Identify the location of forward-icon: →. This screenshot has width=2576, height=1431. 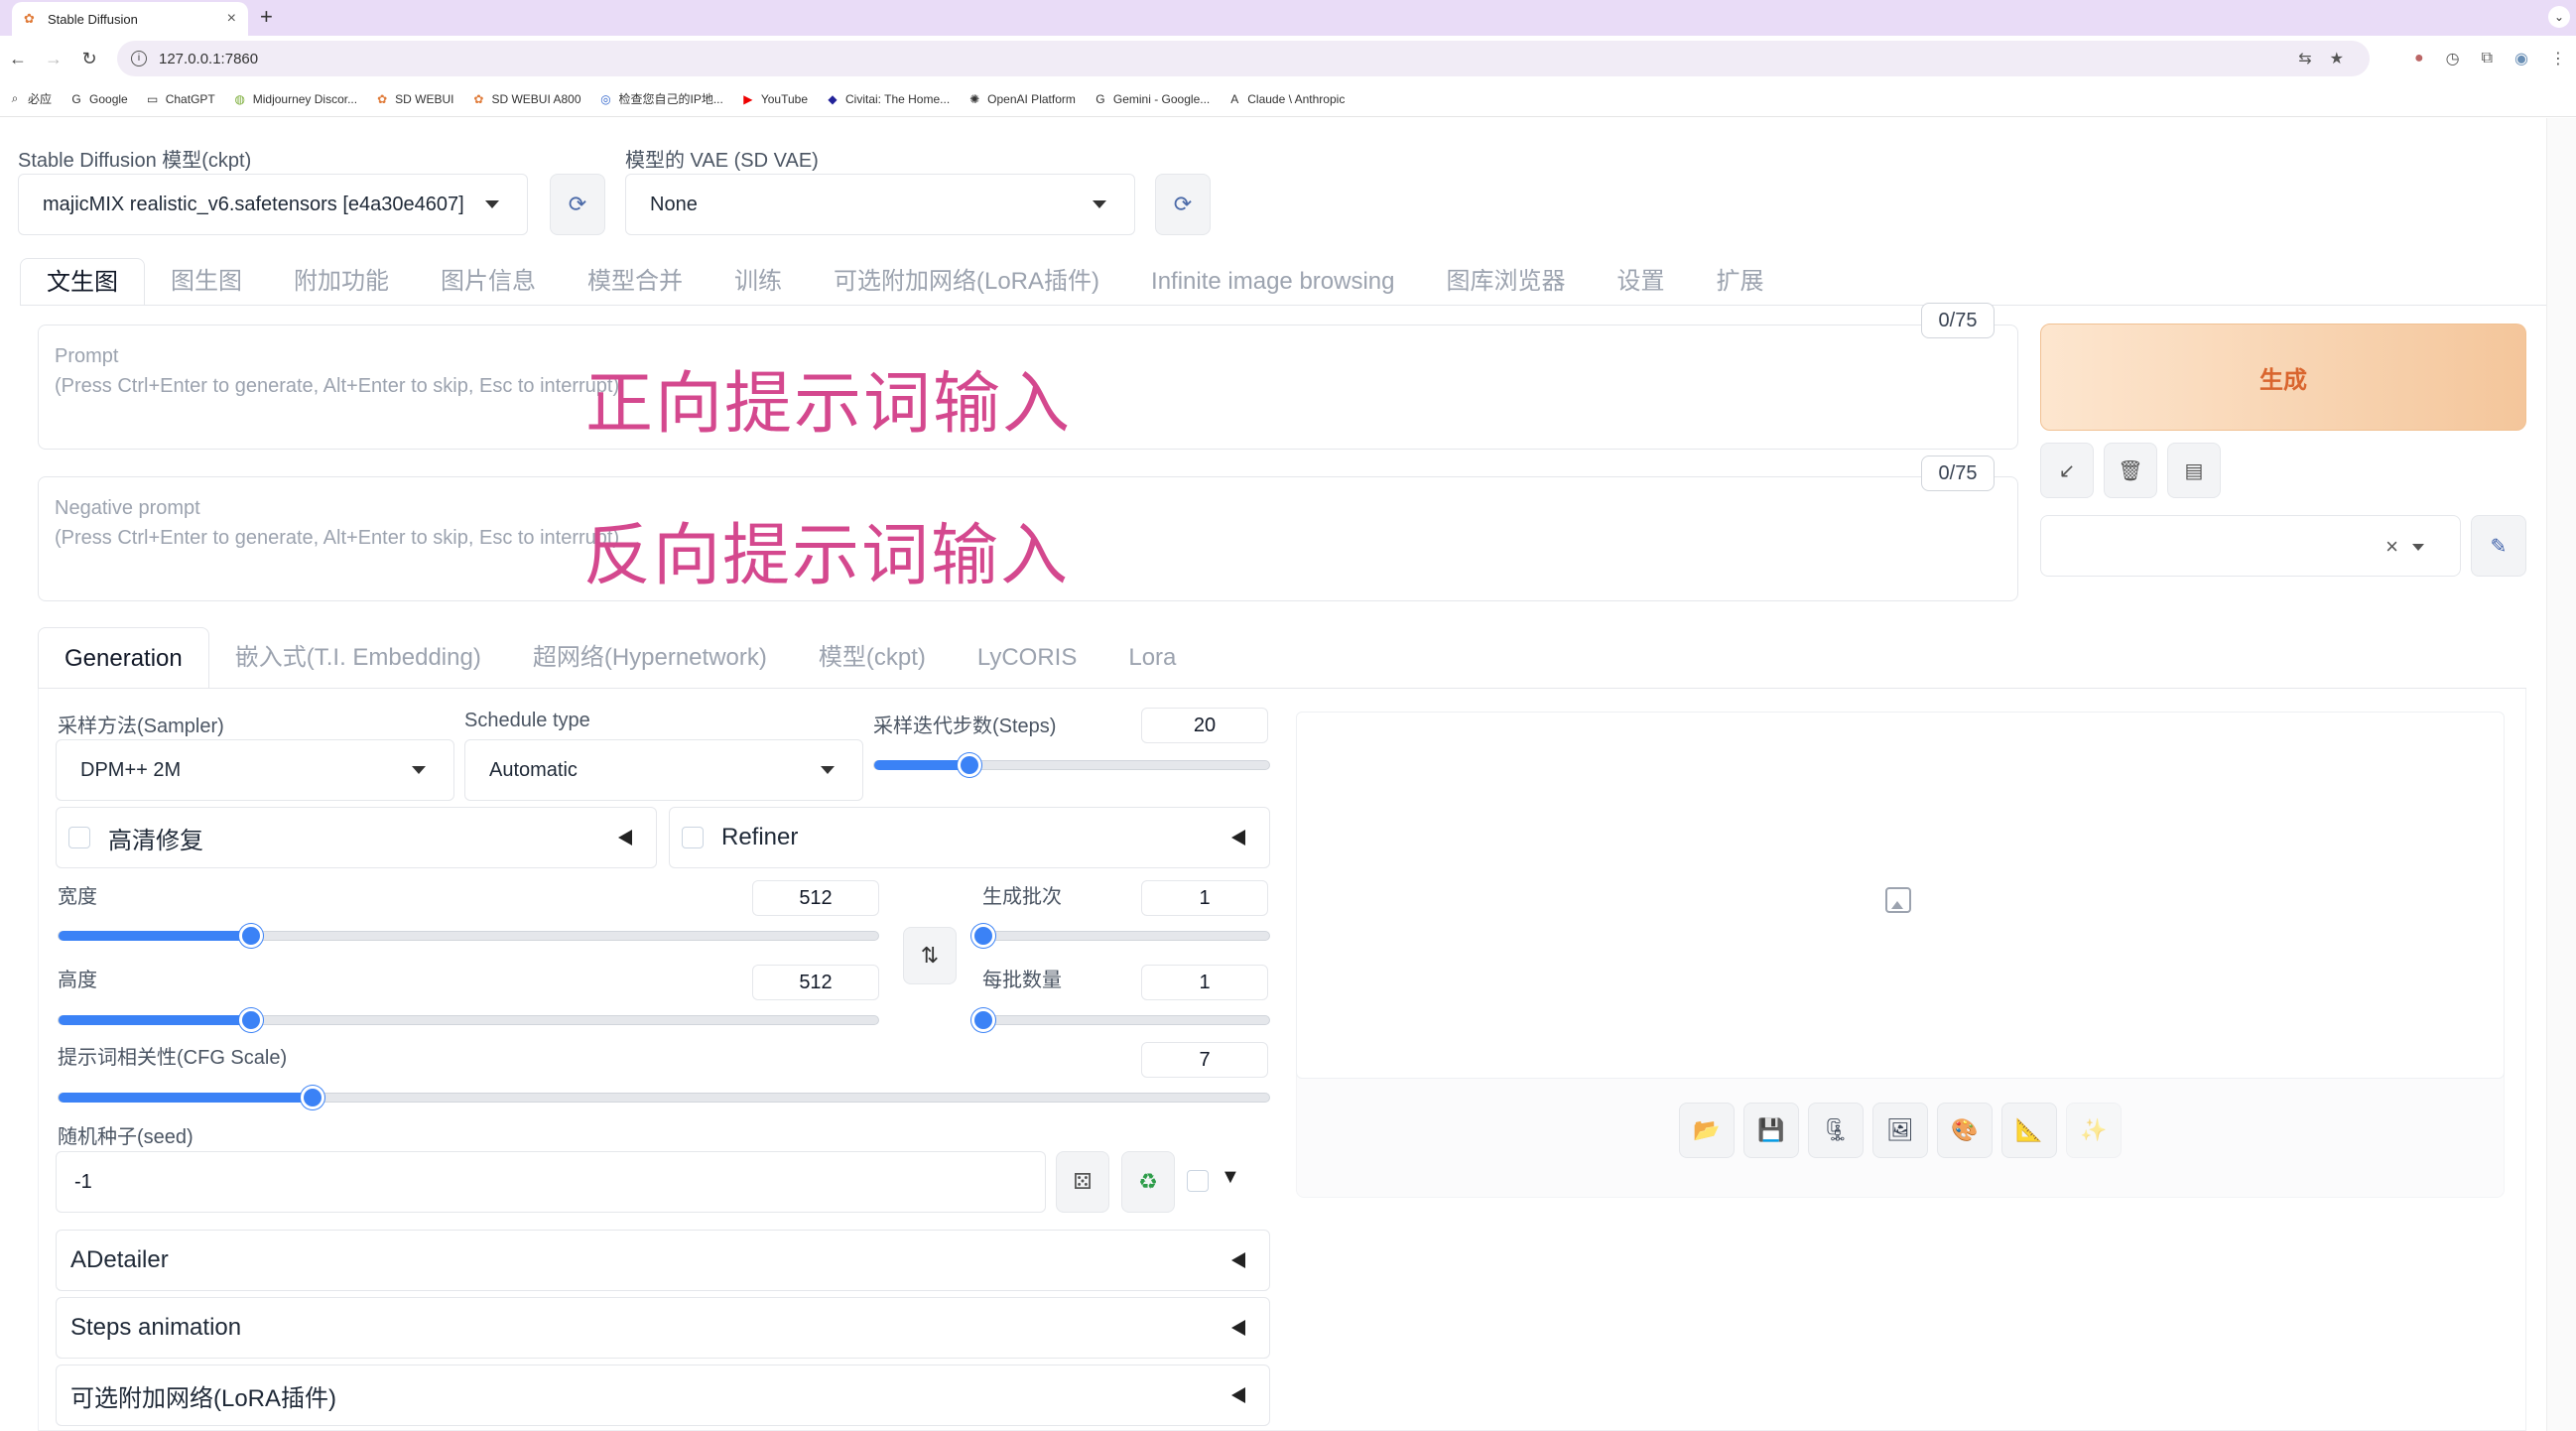
(54, 59).